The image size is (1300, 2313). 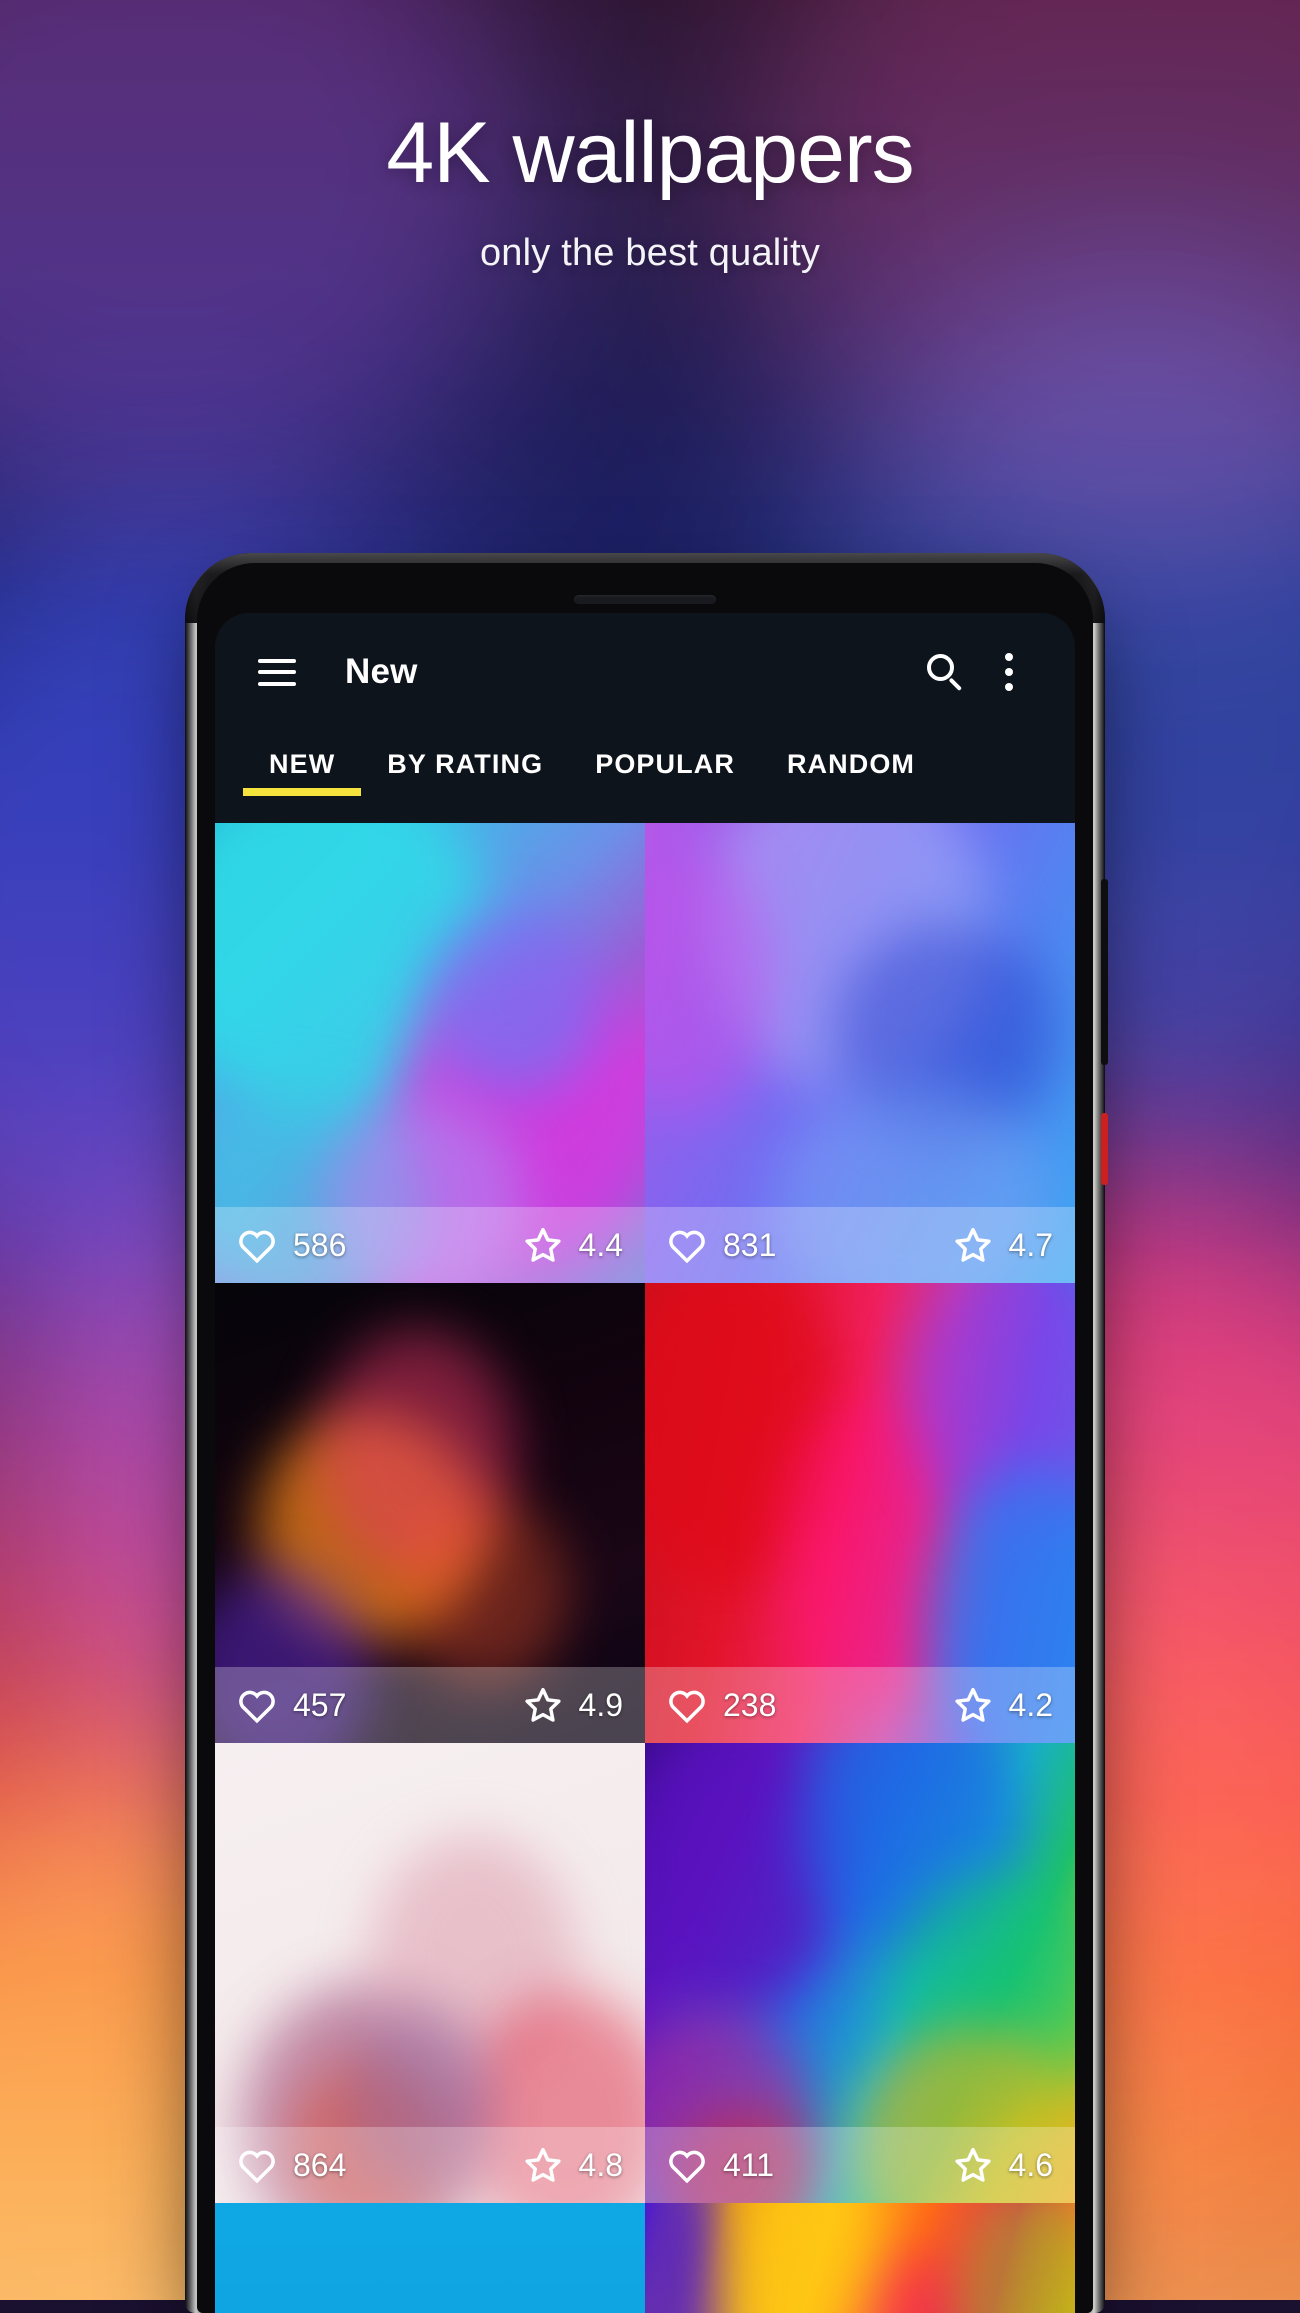 I want to click on wallpaper-card: 411 4.6, so click(x=860, y=1973).